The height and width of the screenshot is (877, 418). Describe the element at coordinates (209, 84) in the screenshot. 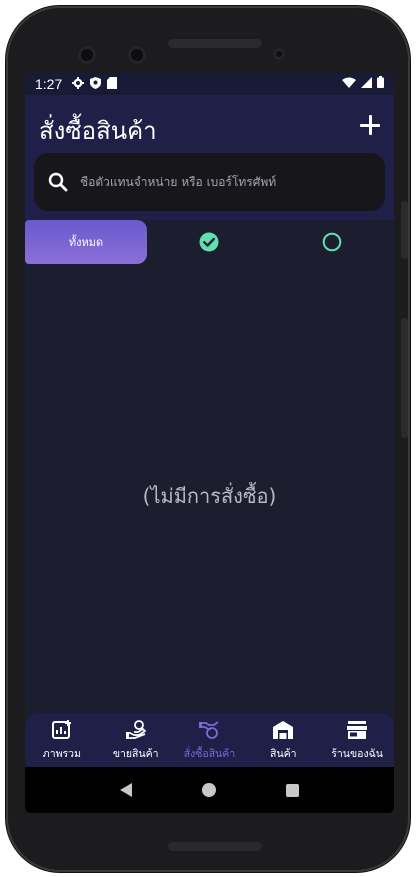

I see `status-bar: 1:27` at that location.